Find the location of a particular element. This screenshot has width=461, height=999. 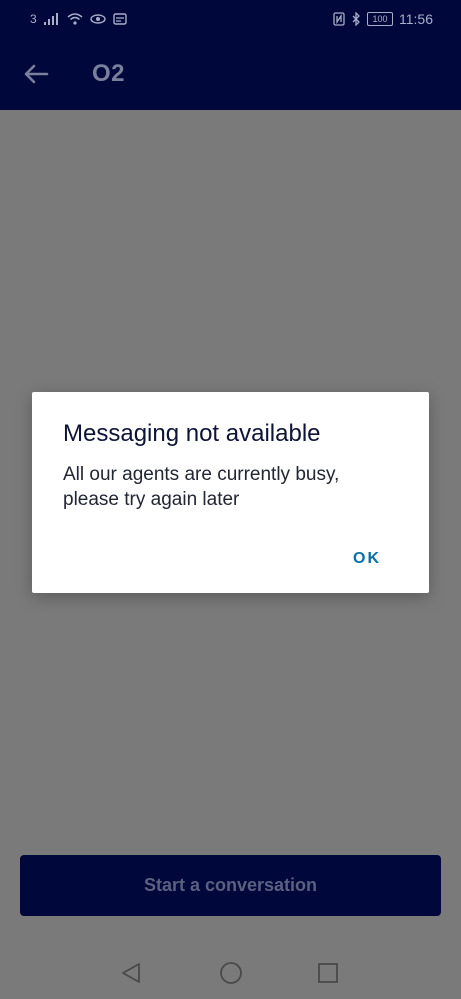

start-conversation-button: Start a conversation is located at coordinates (230, 885).